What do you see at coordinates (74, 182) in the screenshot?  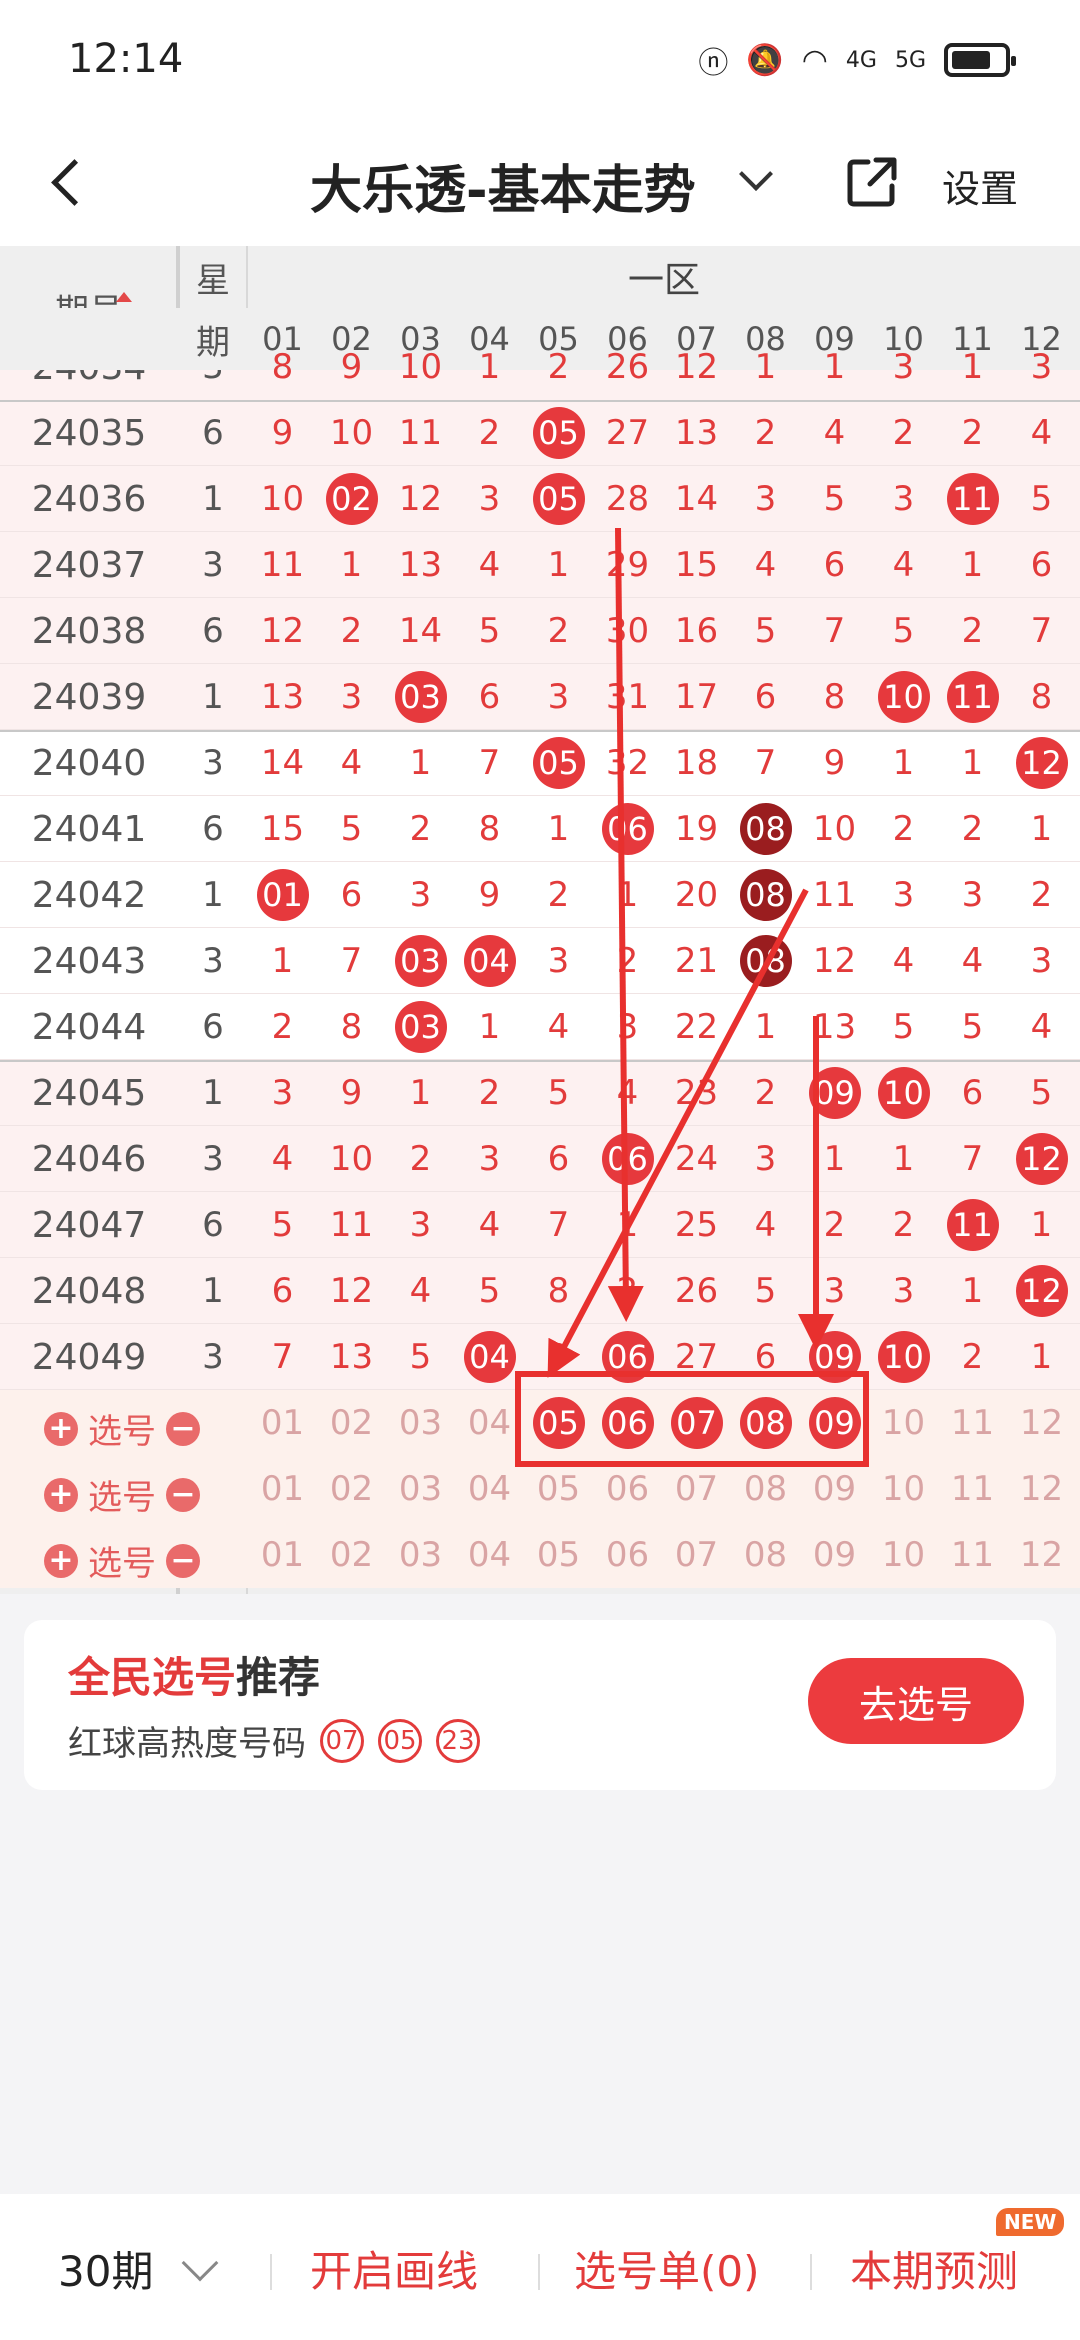 I see `back-button` at bounding box center [74, 182].